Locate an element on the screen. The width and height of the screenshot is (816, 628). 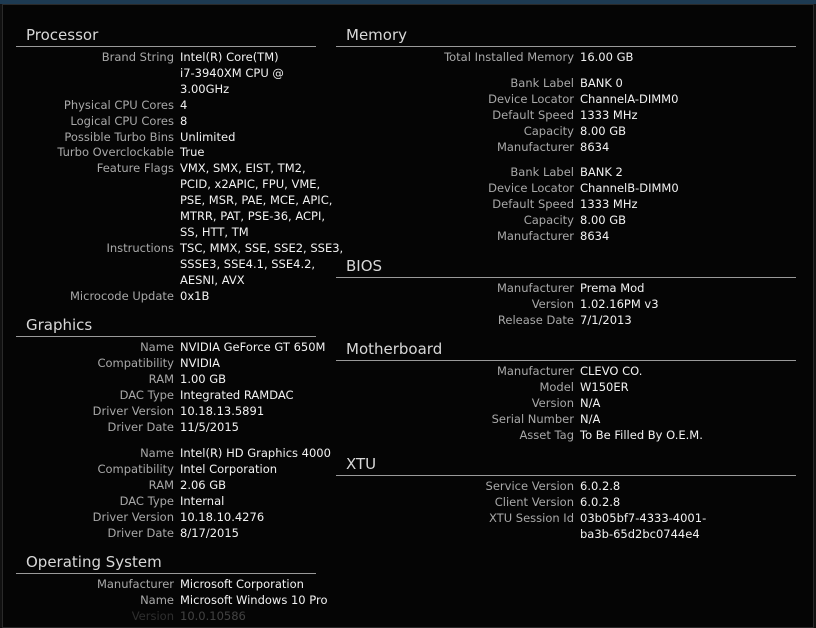
processor-turbo-bins: Possible Turbo Bins Unlimited is located at coordinates (125, 137).